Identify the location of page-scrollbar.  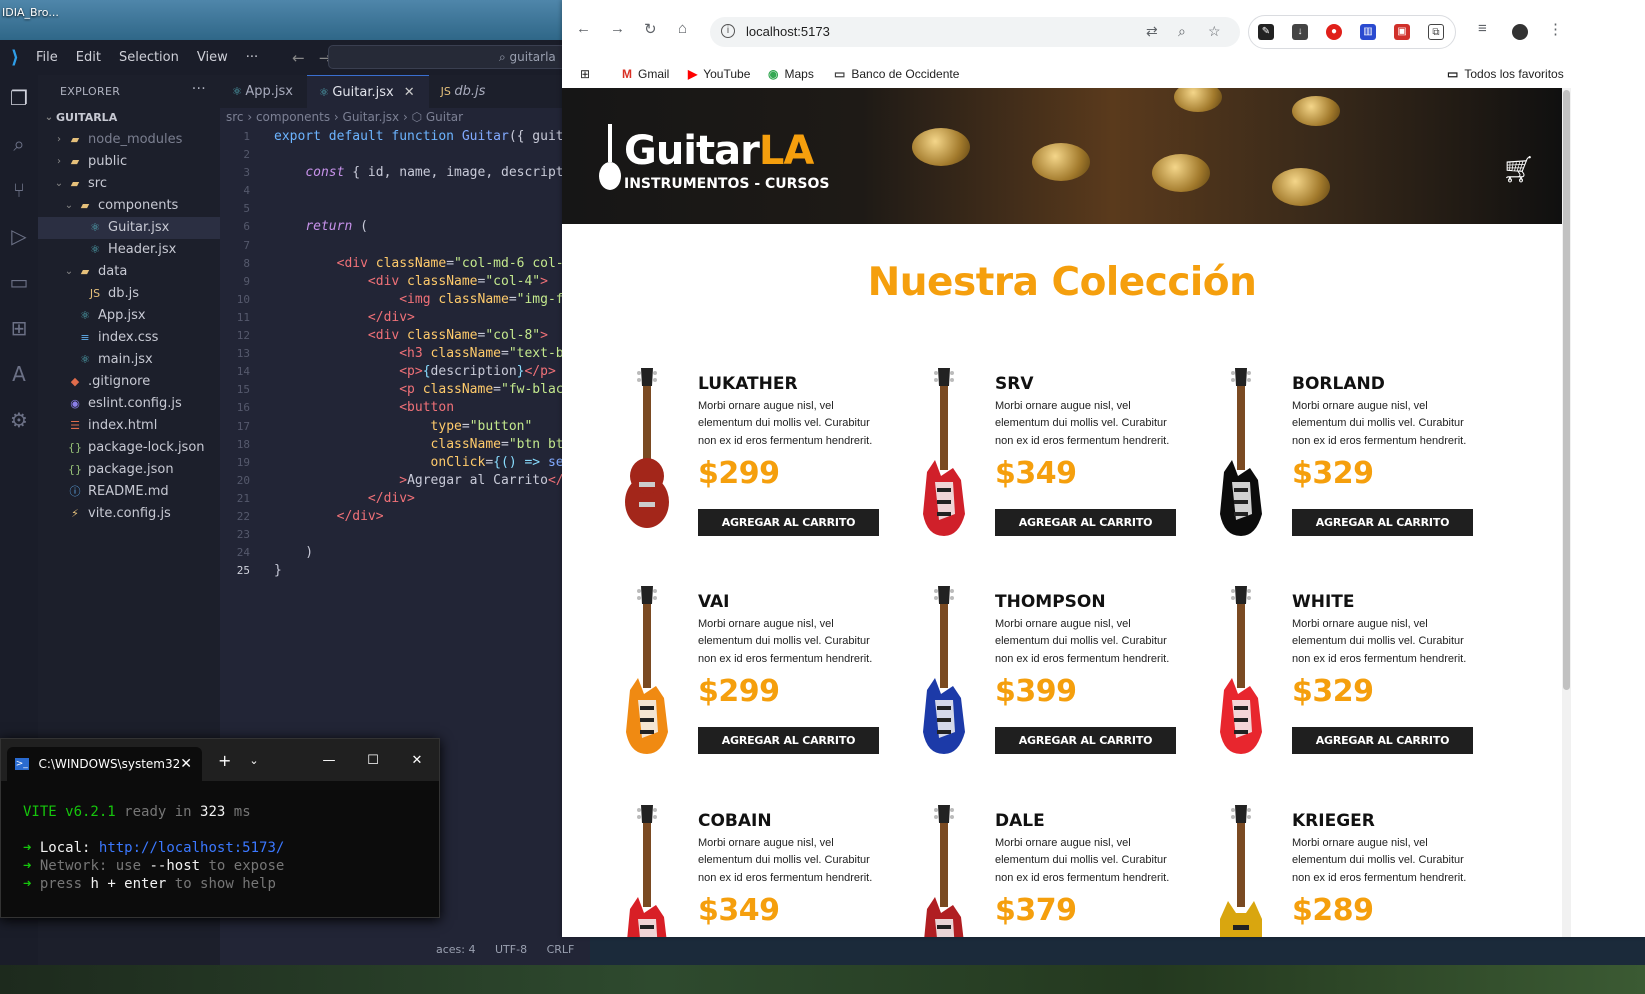
(1566, 512).